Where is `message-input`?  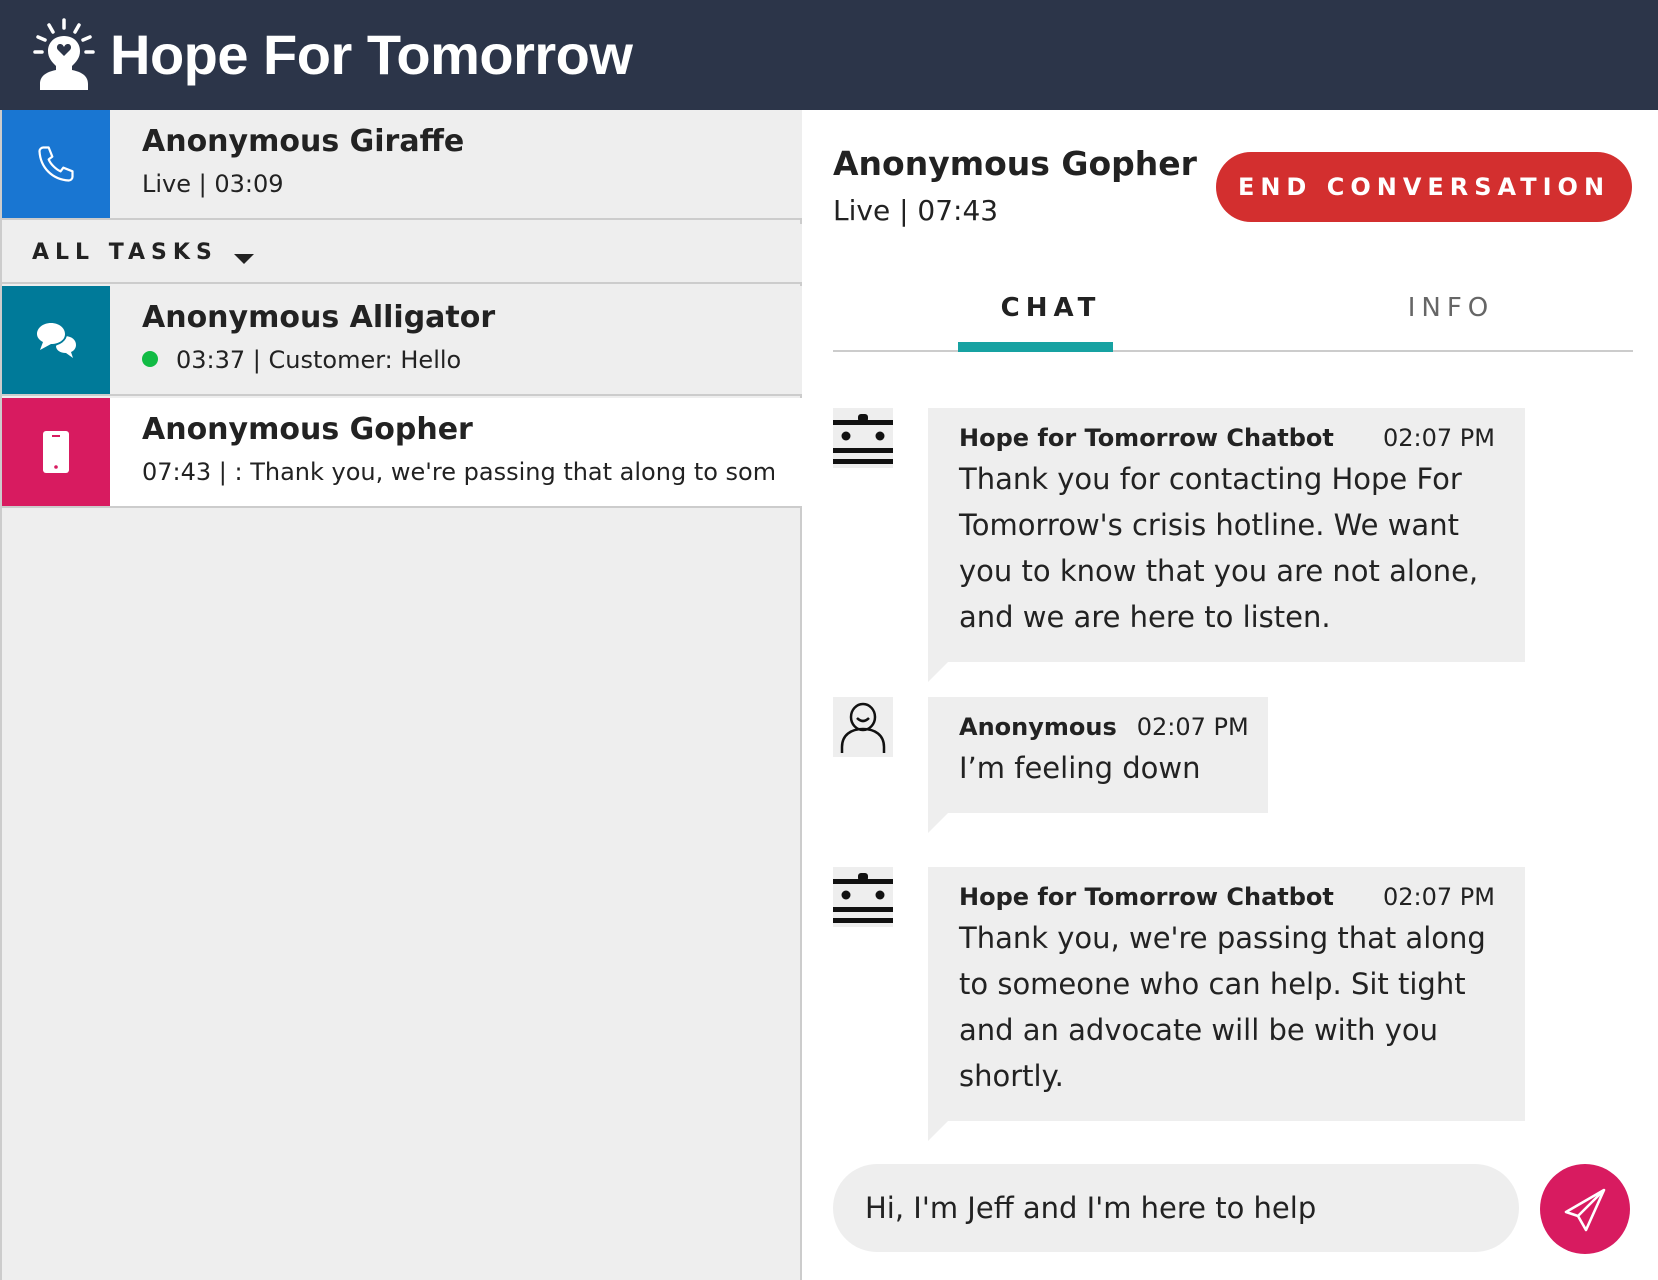 message-input is located at coordinates (1176, 1208).